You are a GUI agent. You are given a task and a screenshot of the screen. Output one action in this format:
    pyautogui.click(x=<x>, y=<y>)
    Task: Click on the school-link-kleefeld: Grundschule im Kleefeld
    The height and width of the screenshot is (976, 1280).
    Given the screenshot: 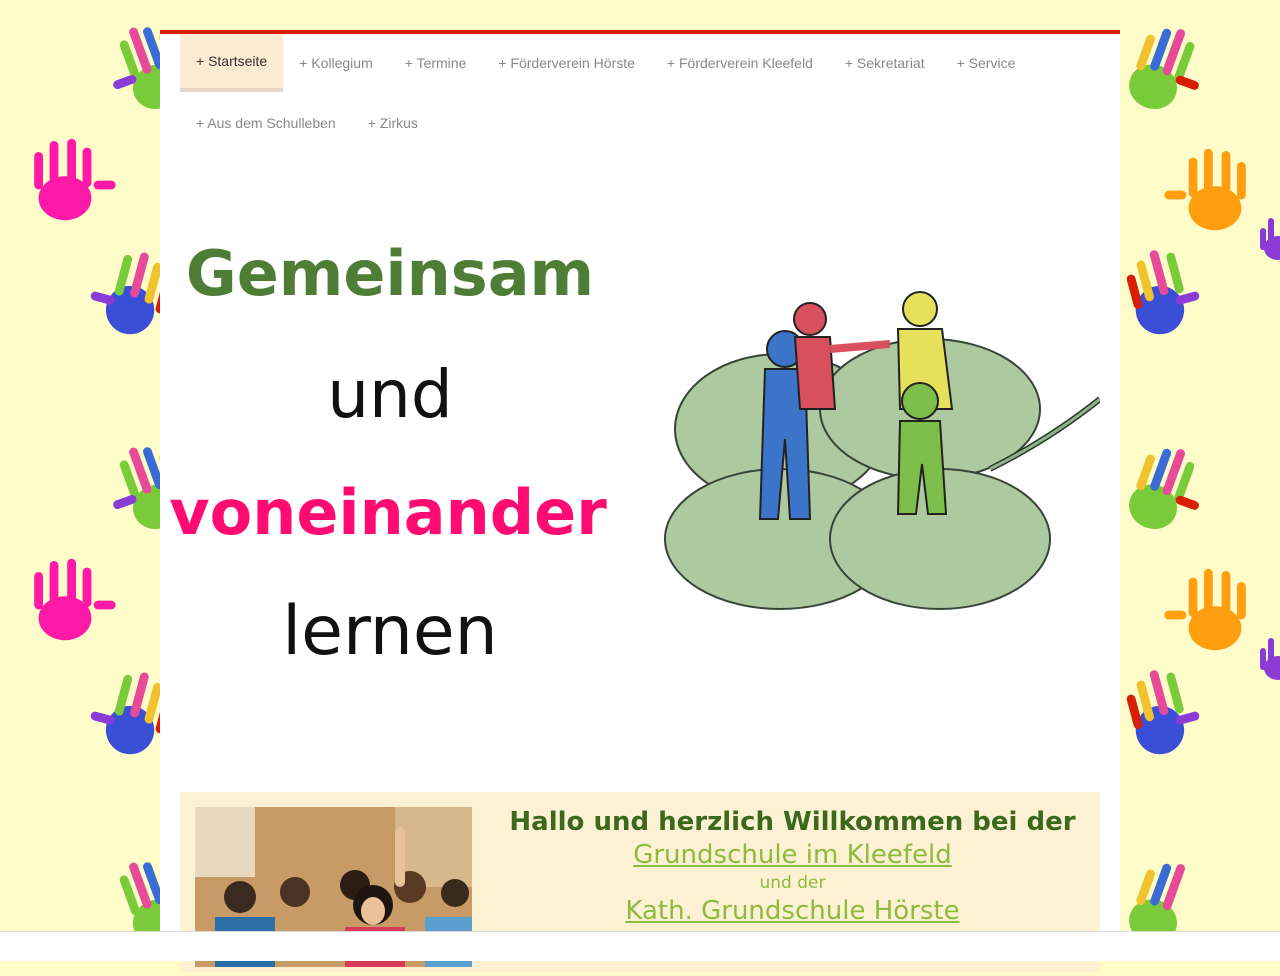 What is the action you would take?
    pyautogui.click(x=792, y=855)
    